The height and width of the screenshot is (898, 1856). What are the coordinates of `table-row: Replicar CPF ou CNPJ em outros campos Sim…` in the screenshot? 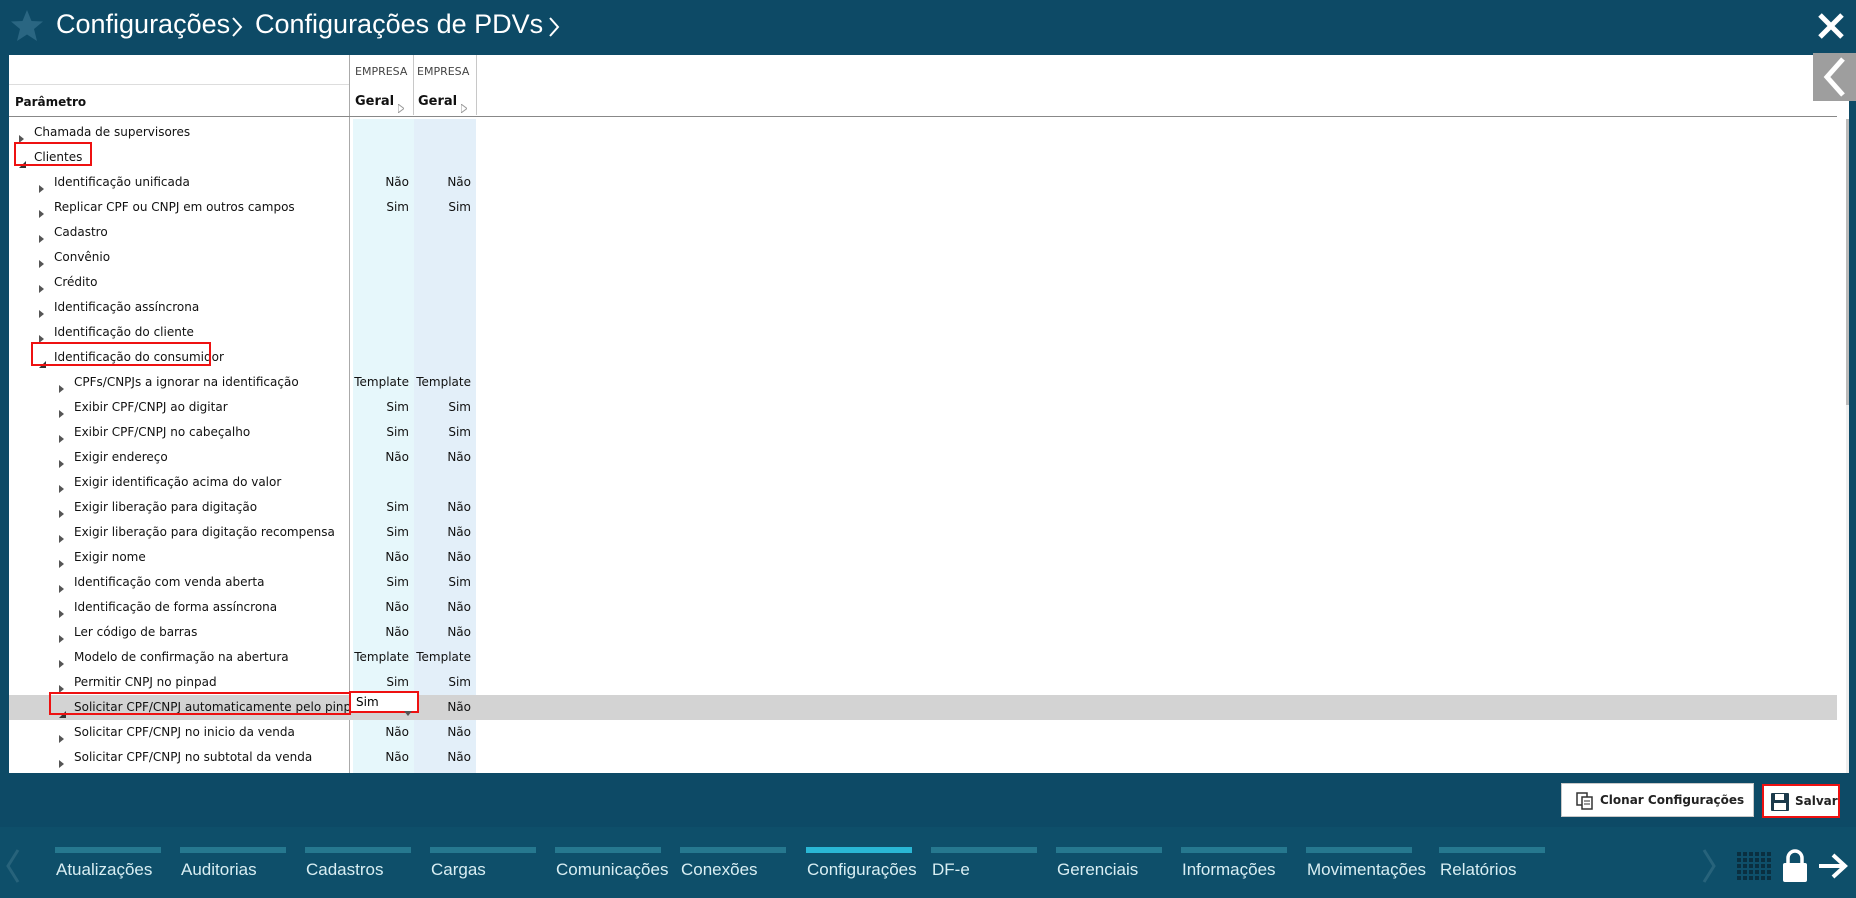 It's located at (923, 207).